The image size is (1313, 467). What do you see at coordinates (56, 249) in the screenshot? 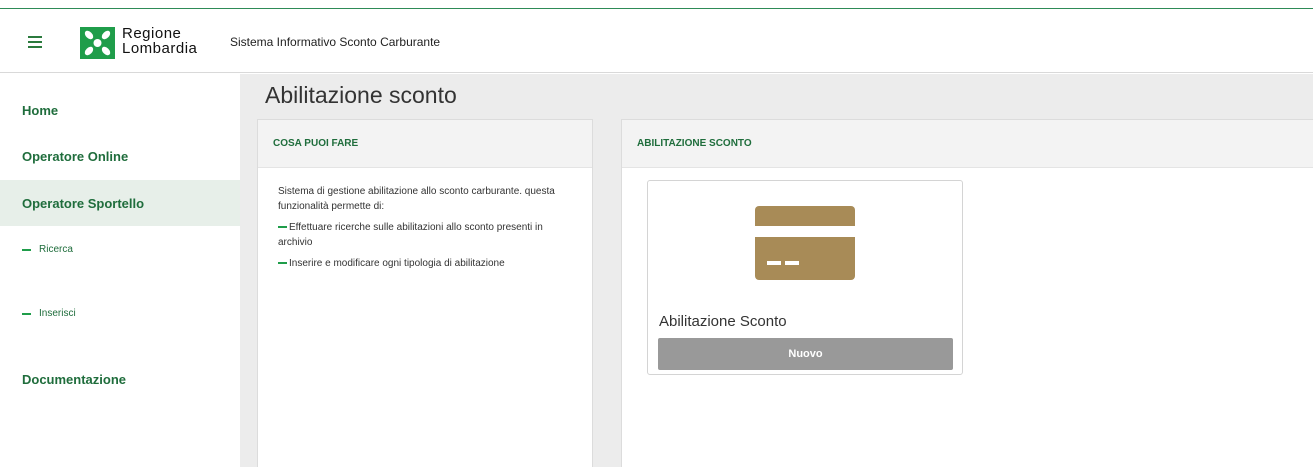
I see `sidebar-subitem-label: Ricerca` at bounding box center [56, 249].